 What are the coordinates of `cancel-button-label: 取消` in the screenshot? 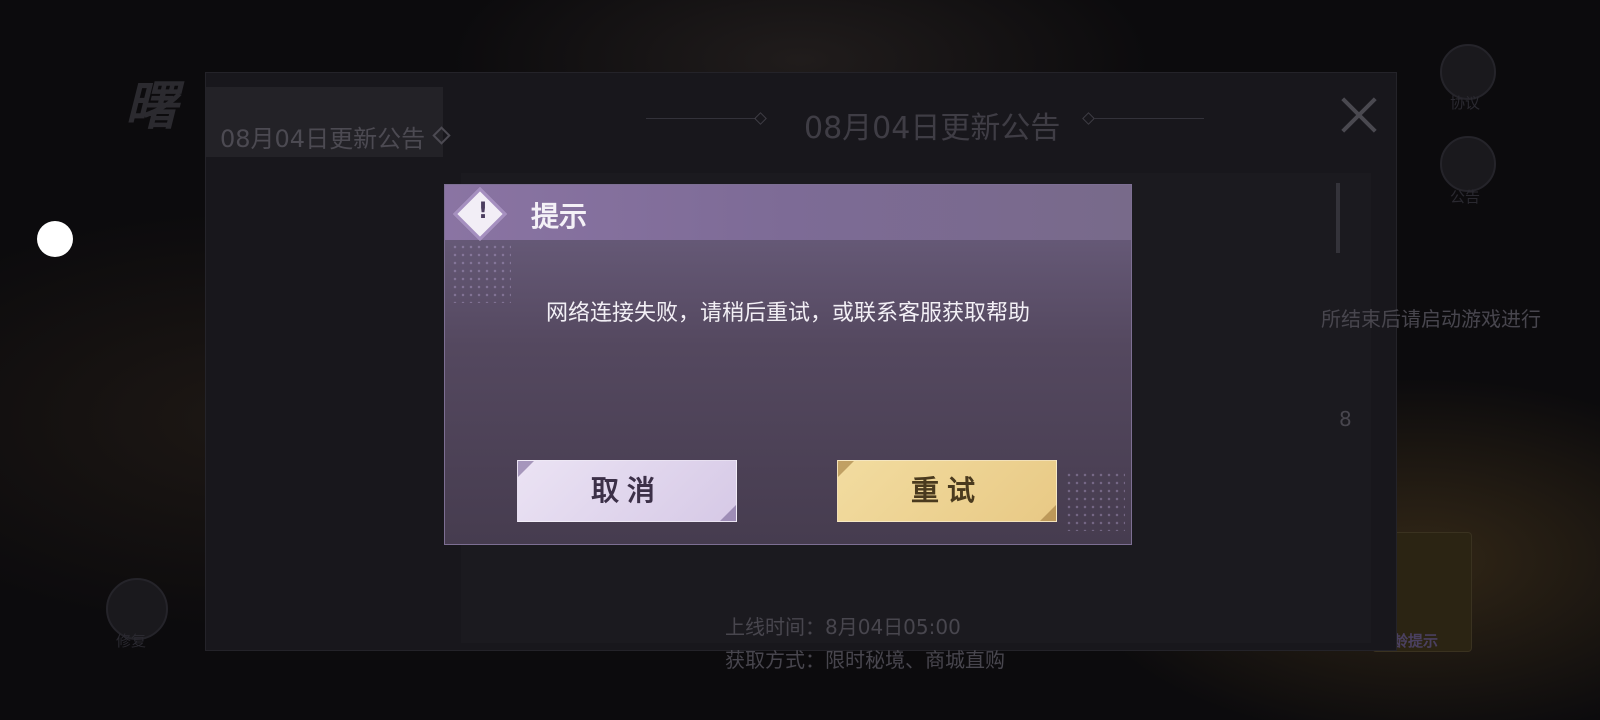 It's located at (626, 490).